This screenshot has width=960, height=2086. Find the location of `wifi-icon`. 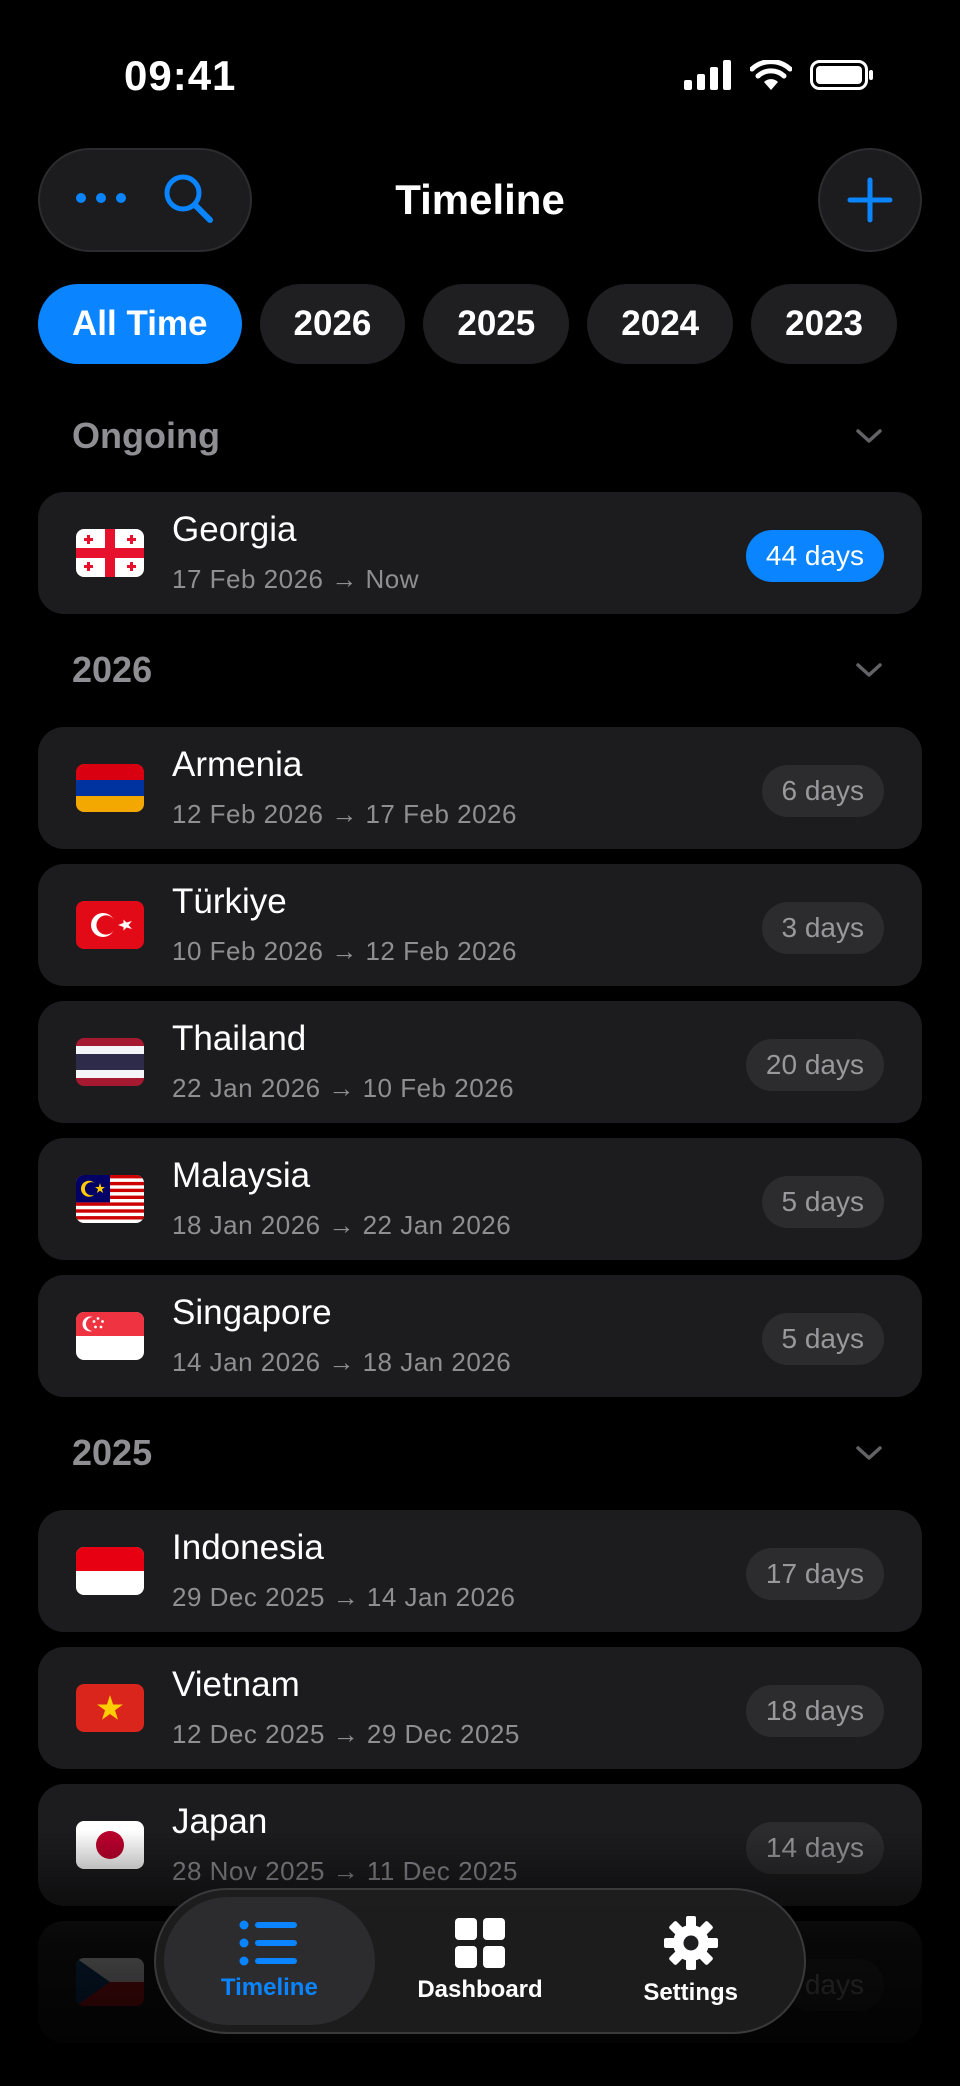

wifi-icon is located at coordinates (771, 75).